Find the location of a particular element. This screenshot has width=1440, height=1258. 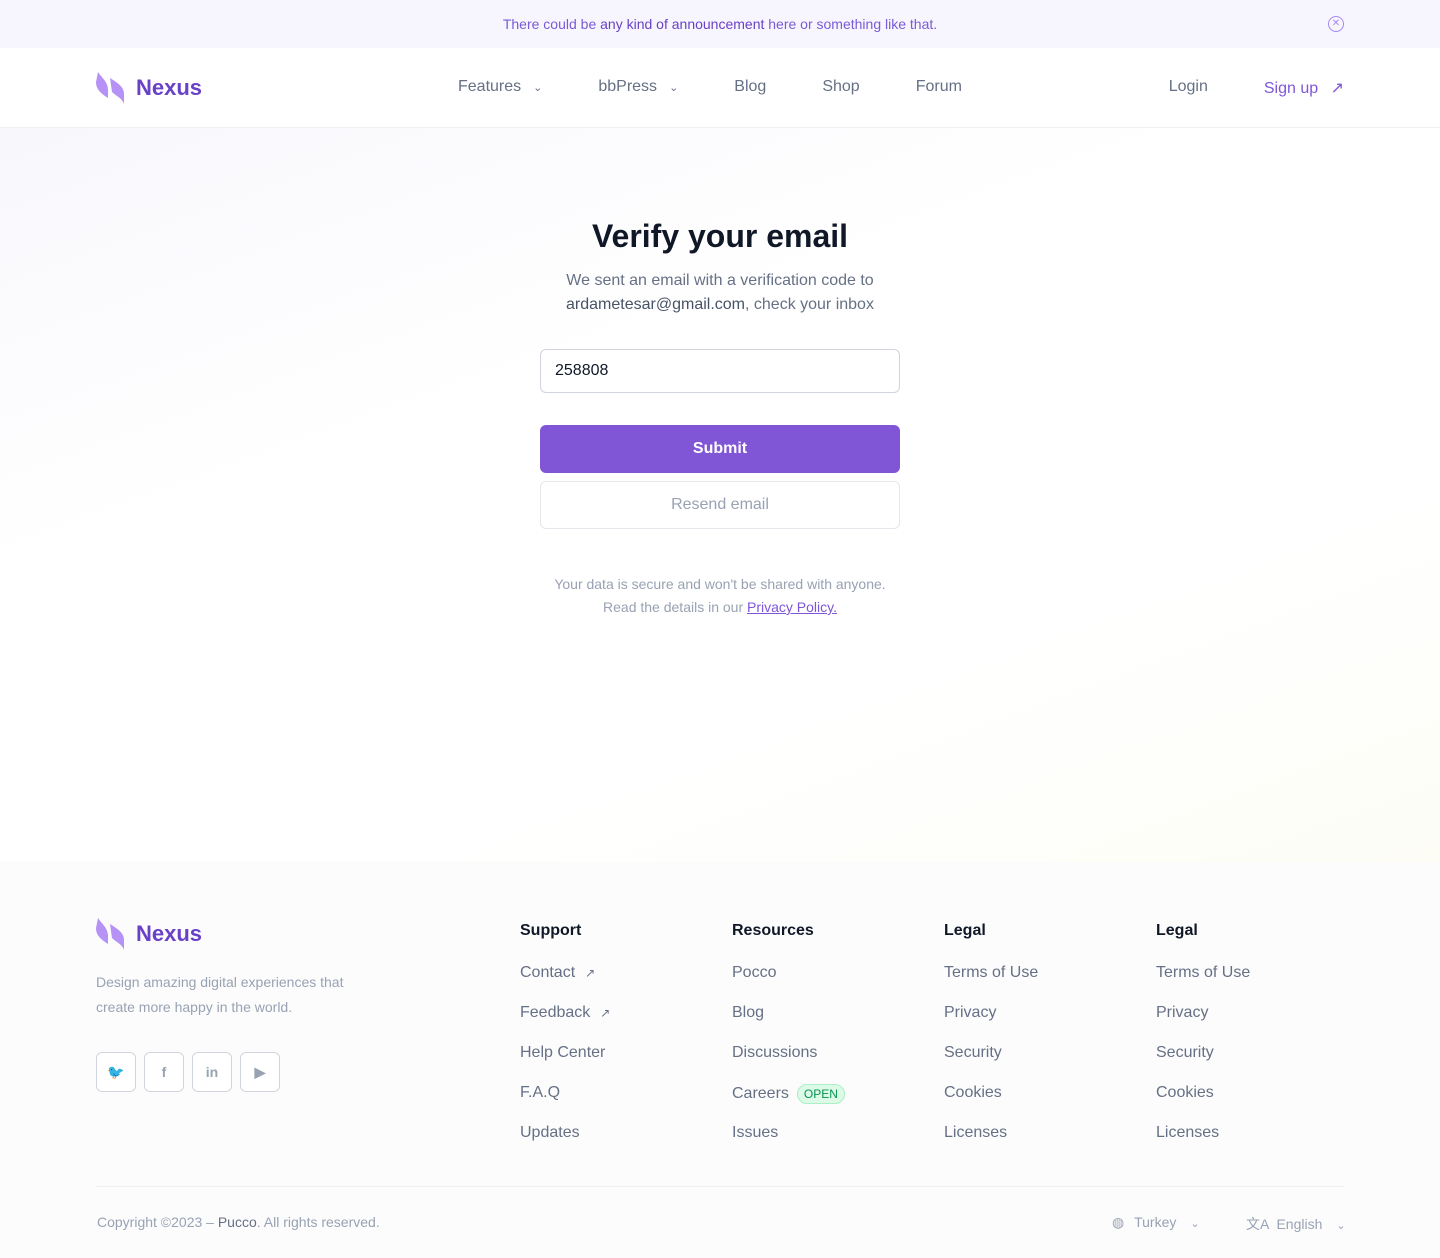

footer-logo: Nexus is located at coordinates (226, 934).